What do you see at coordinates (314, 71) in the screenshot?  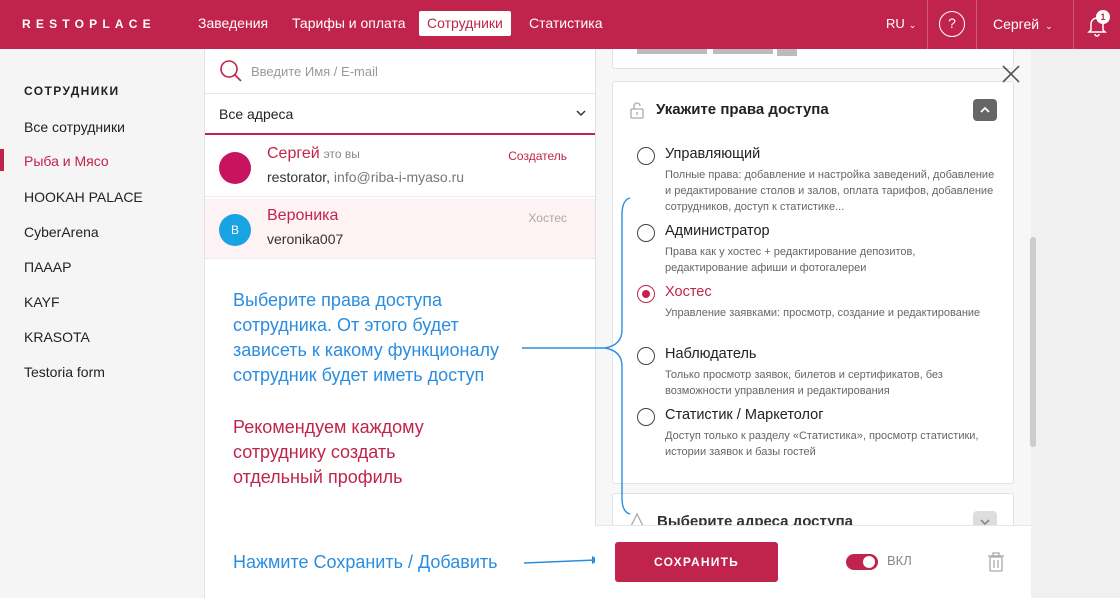 I see `search-input: Введите Имя / E-mail` at bounding box center [314, 71].